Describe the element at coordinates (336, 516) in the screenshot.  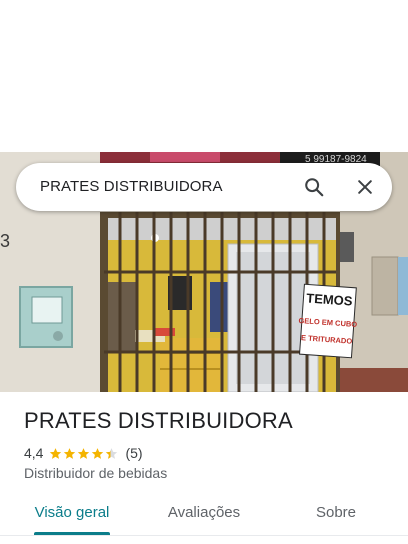
I see `tab-about: Sobre` at that location.